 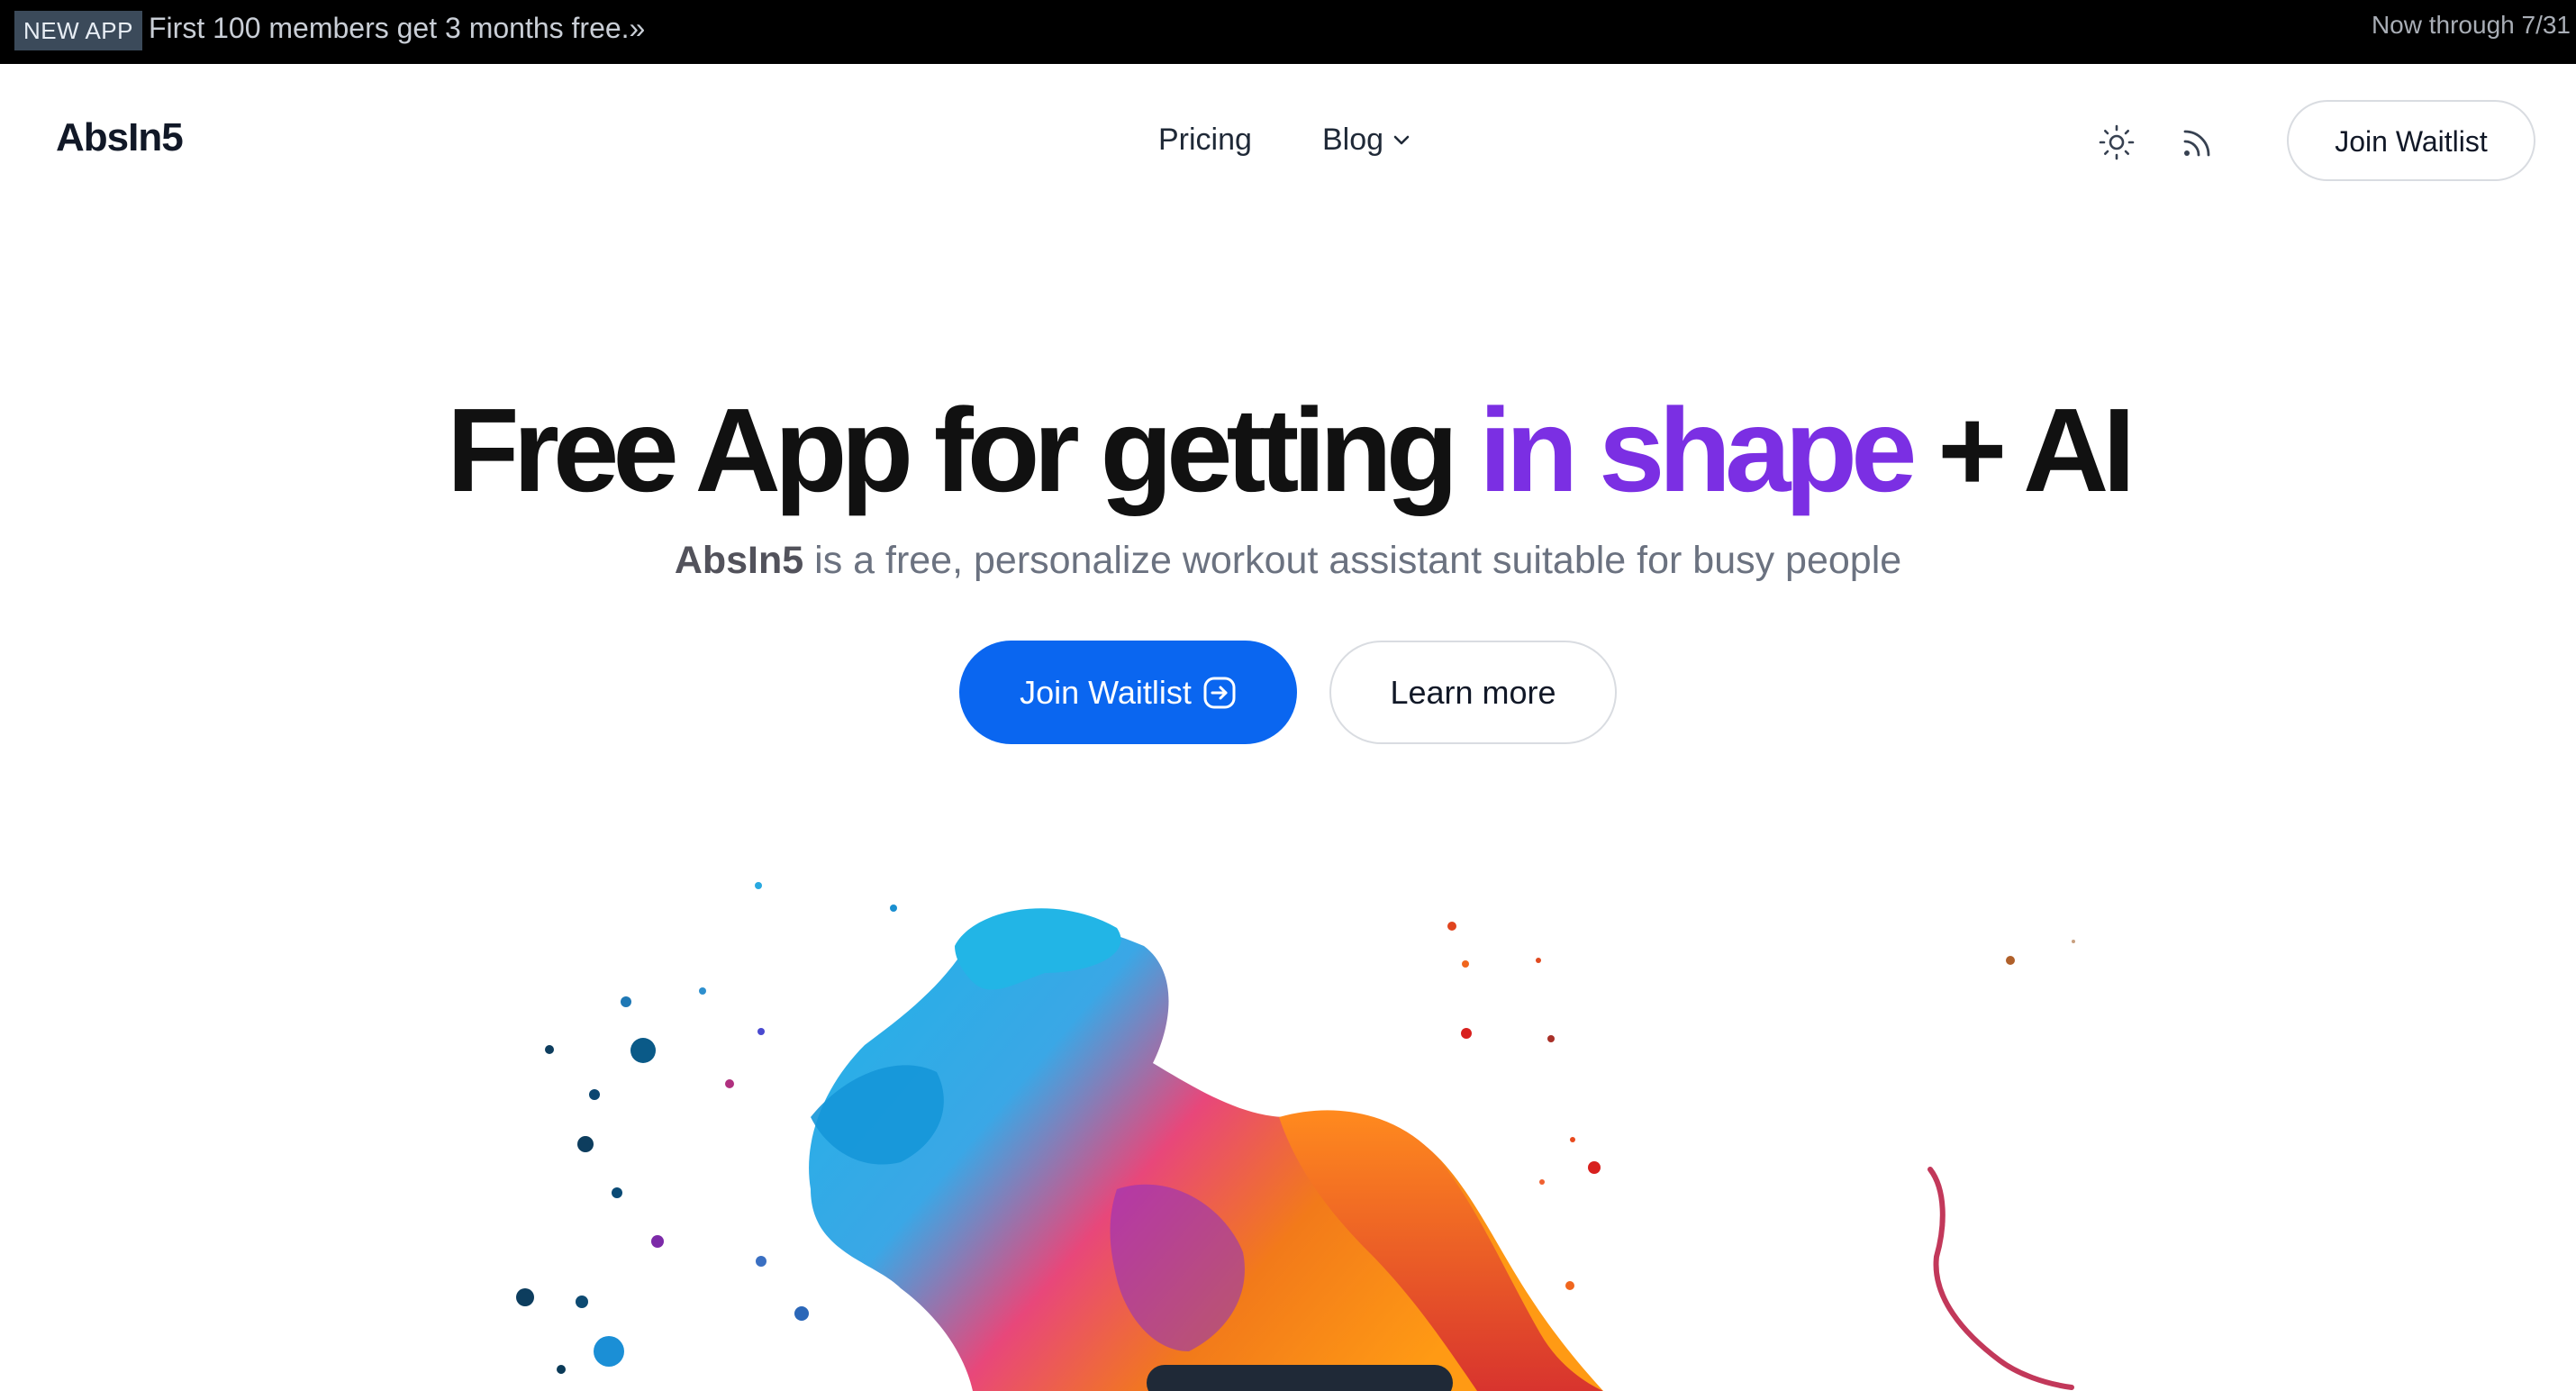 What do you see at coordinates (963, 450) in the screenshot?
I see `hero-title-start: Free App for getting` at bounding box center [963, 450].